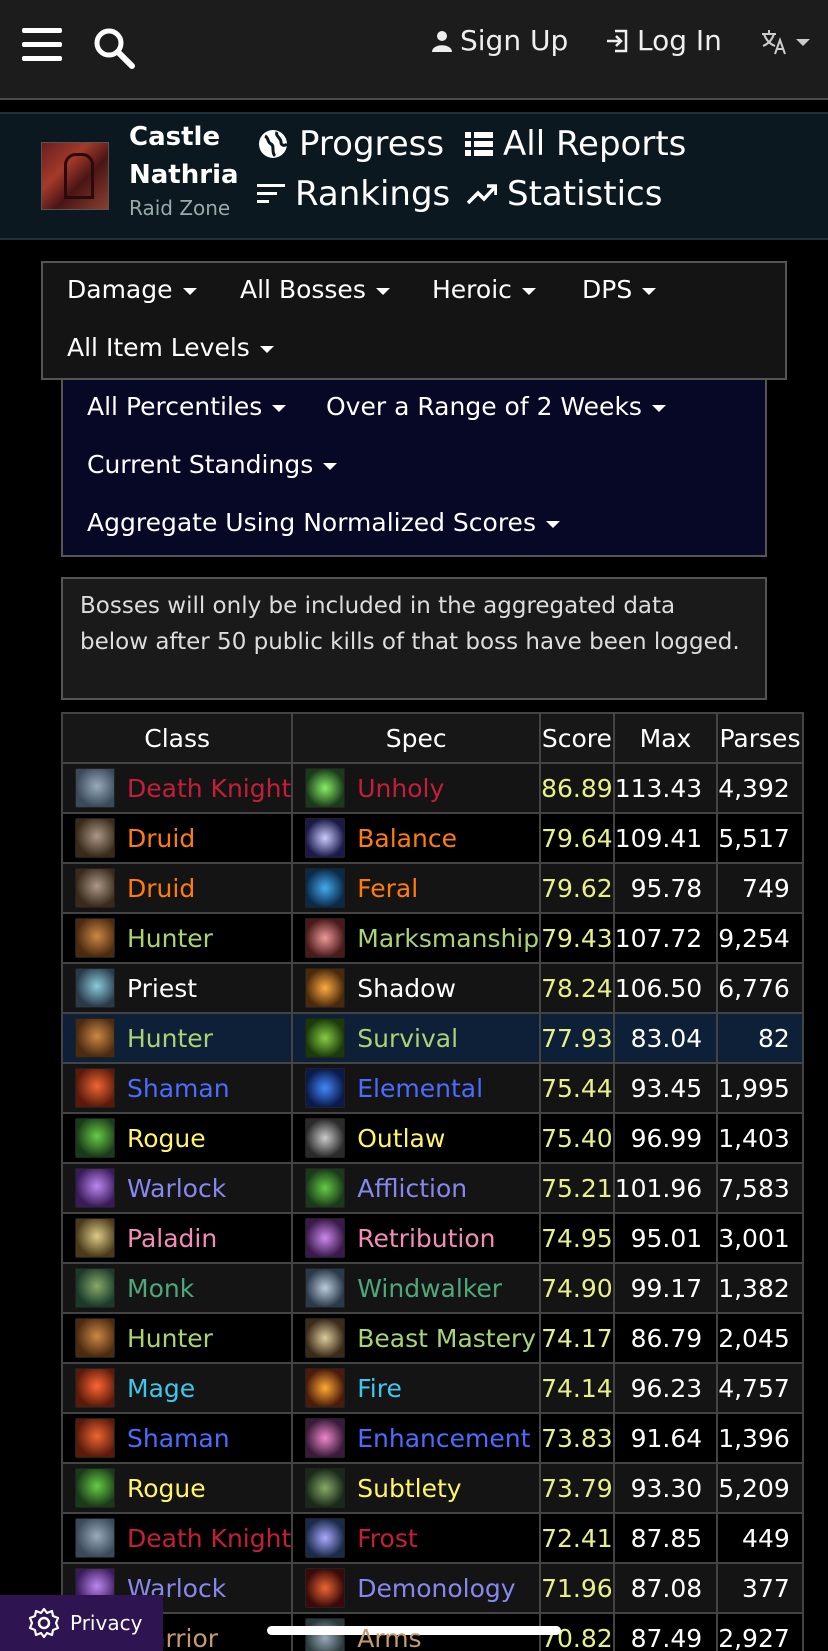 The width and height of the screenshot is (828, 1651). I want to click on table-row: Shaman Enhancement 73.83 91.64 1,396, so click(432, 1438).